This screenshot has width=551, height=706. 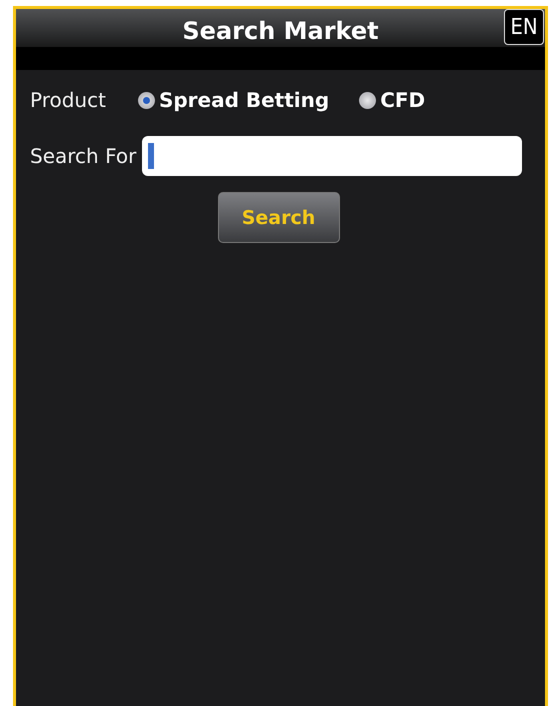 I want to click on language-button: EN, so click(x=524, y=27).